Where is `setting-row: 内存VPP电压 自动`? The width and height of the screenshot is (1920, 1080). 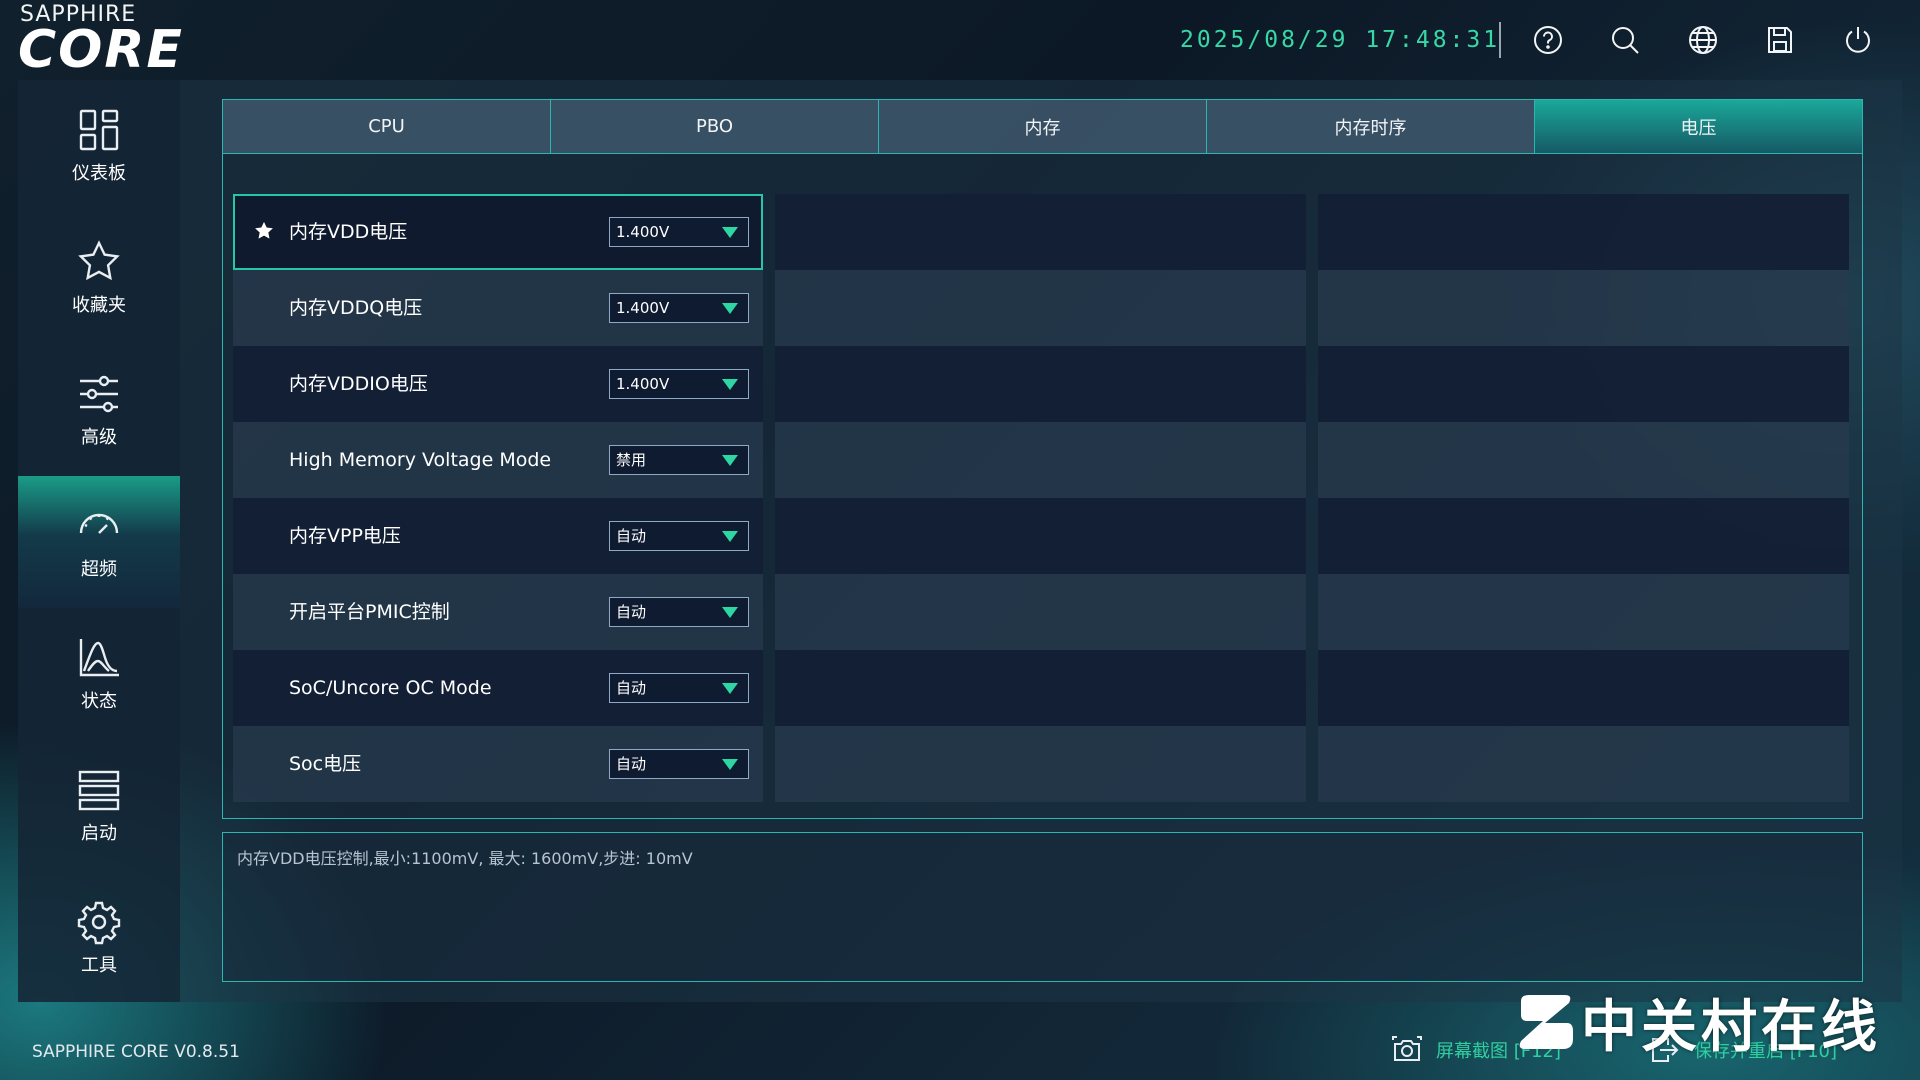 setting-row: 内存VPP电压 自动 is located at coordinates (1046, 536).